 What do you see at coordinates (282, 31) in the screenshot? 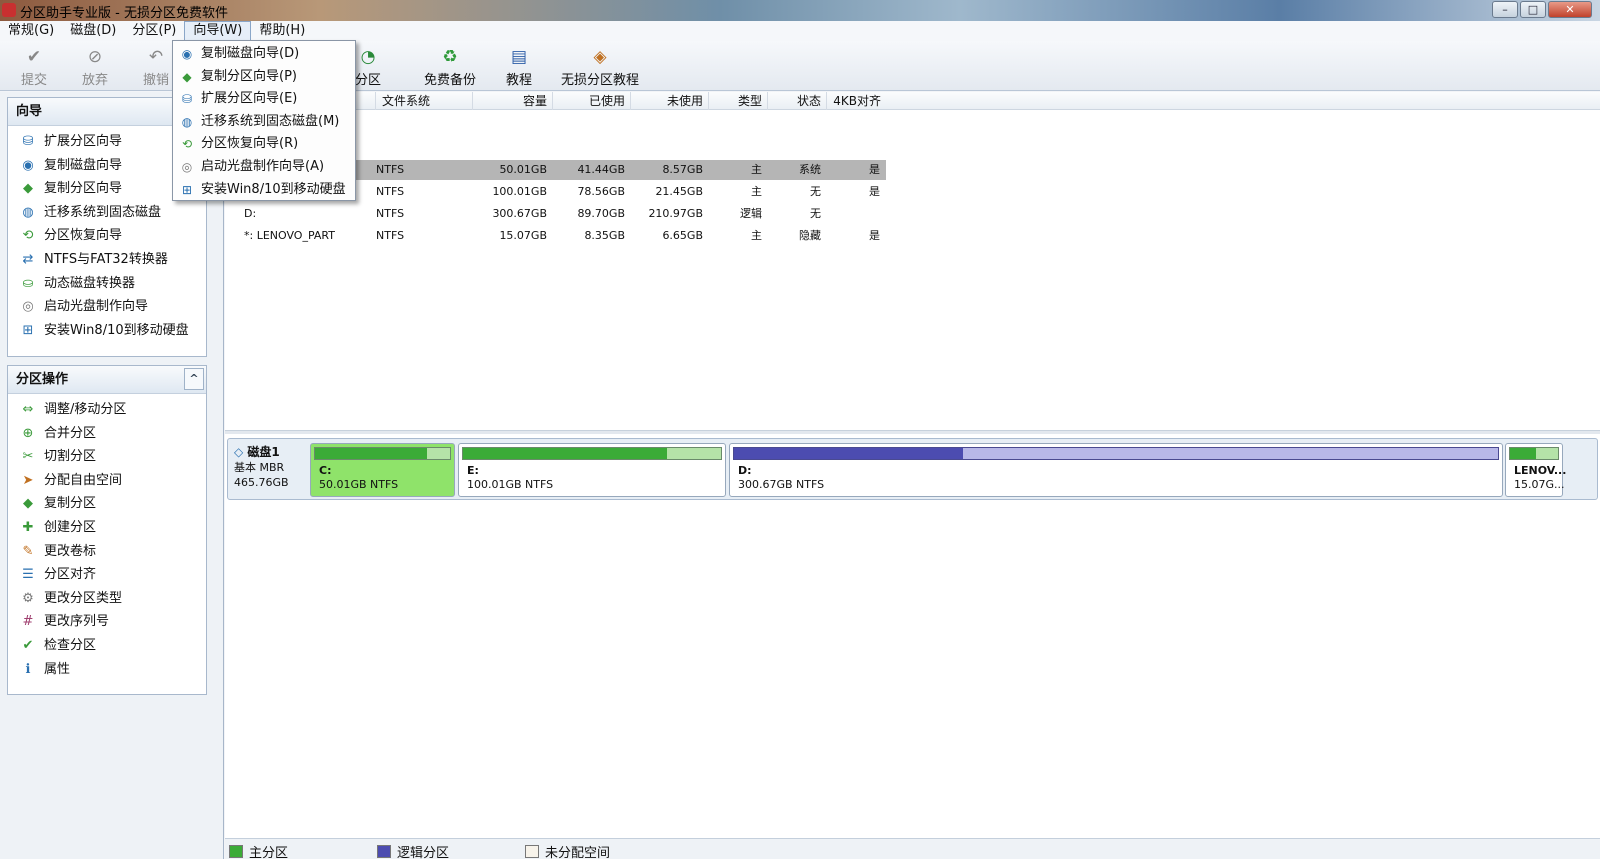
I see `menu-help: 帮助(H)` at bounding box center [282, 31].